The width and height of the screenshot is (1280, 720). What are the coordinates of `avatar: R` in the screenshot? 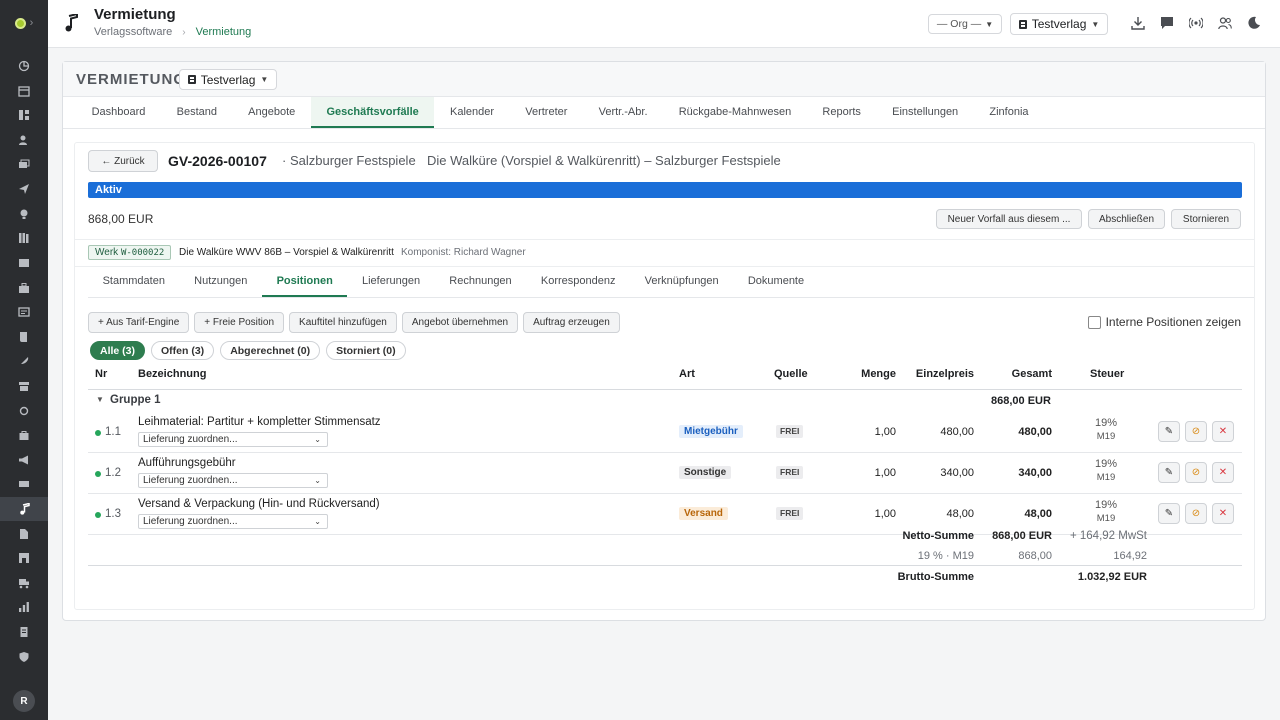 It's located at (24, 701).